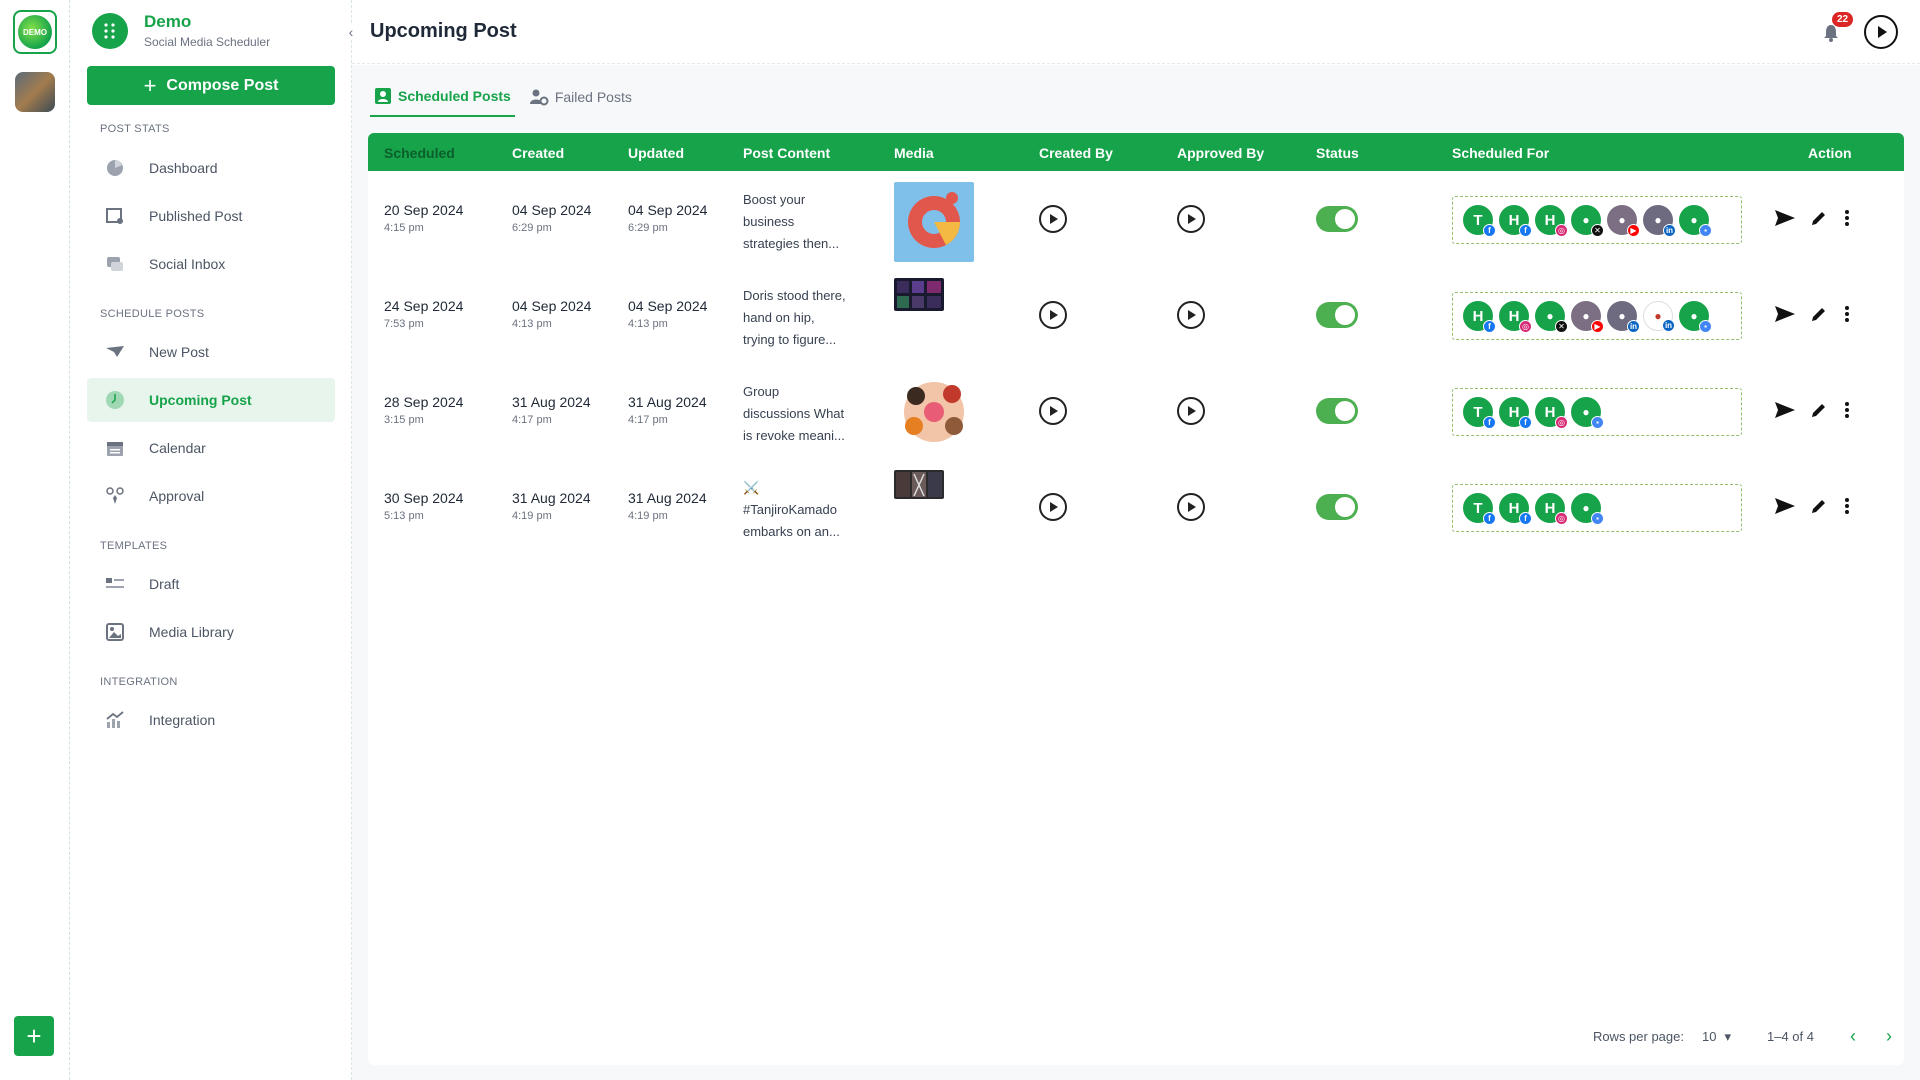  I want to click on draft-icon, so click(115, 584).